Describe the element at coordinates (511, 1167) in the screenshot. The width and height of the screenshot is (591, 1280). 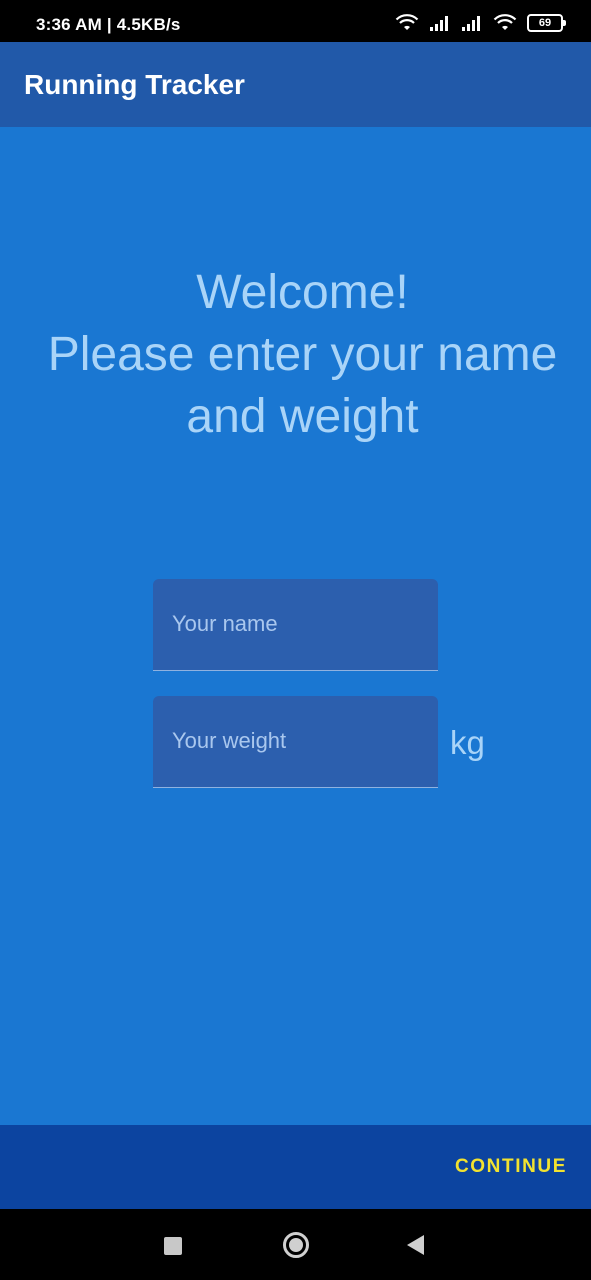
I see `continue-button: CONTINUE` at that location.